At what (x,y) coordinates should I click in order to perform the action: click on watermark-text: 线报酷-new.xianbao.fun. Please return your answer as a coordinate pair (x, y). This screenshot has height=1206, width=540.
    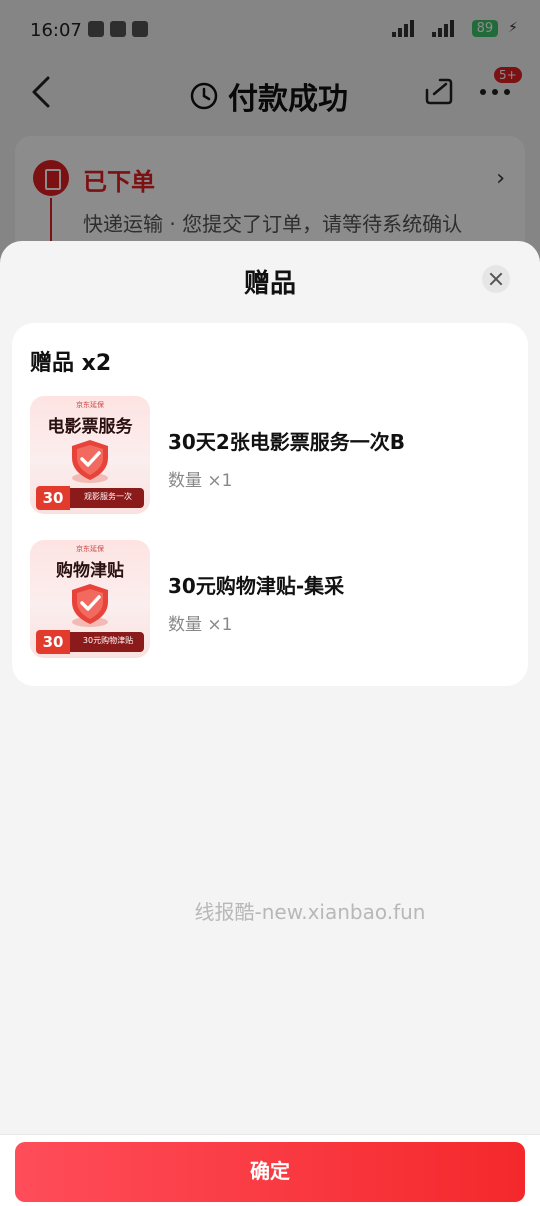
    Looking at the image, I should click on (310, 912).